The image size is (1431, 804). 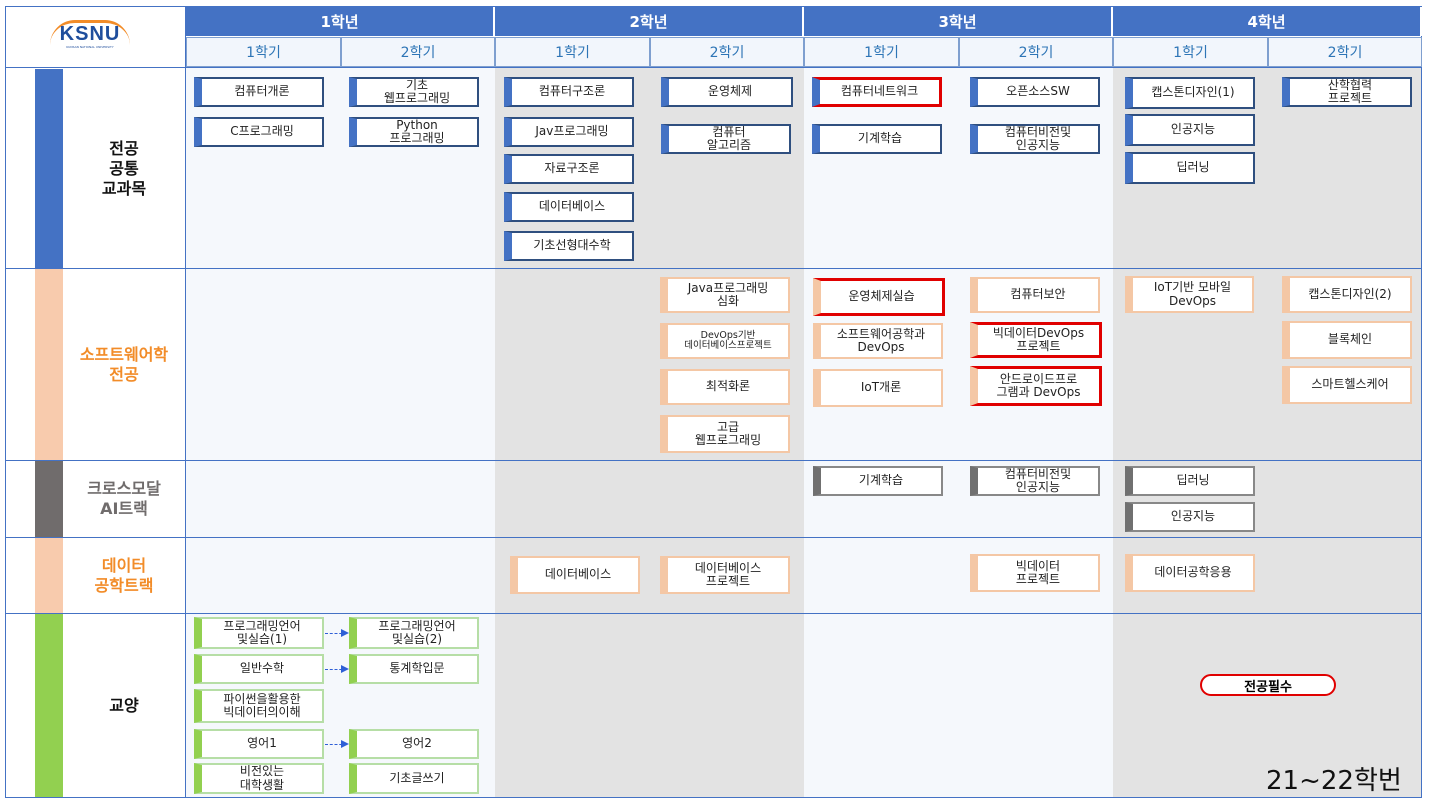 I want to click on category-bar-liberal, so click(x=49, y=705).